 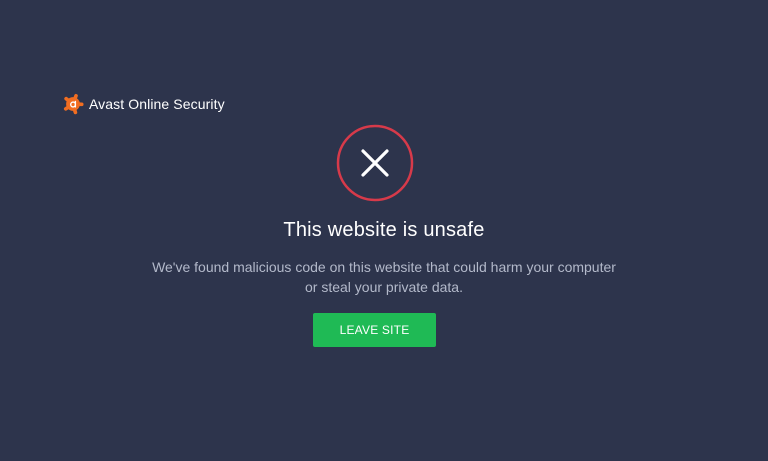 I want to click on close-icon, so click(x=375, y=163).